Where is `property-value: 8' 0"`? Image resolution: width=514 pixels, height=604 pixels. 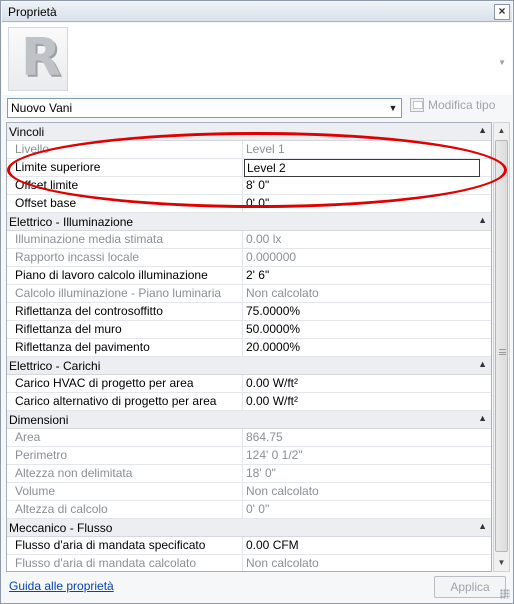
property-value: 8' 0" is located at coordinates (367, 186).